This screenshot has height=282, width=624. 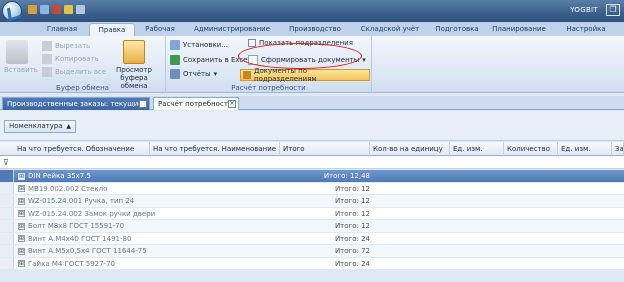 What do you see at coordinates (47, 72) in the screenshot?
I see `select-all-icon` at bounding box center [47, 72].